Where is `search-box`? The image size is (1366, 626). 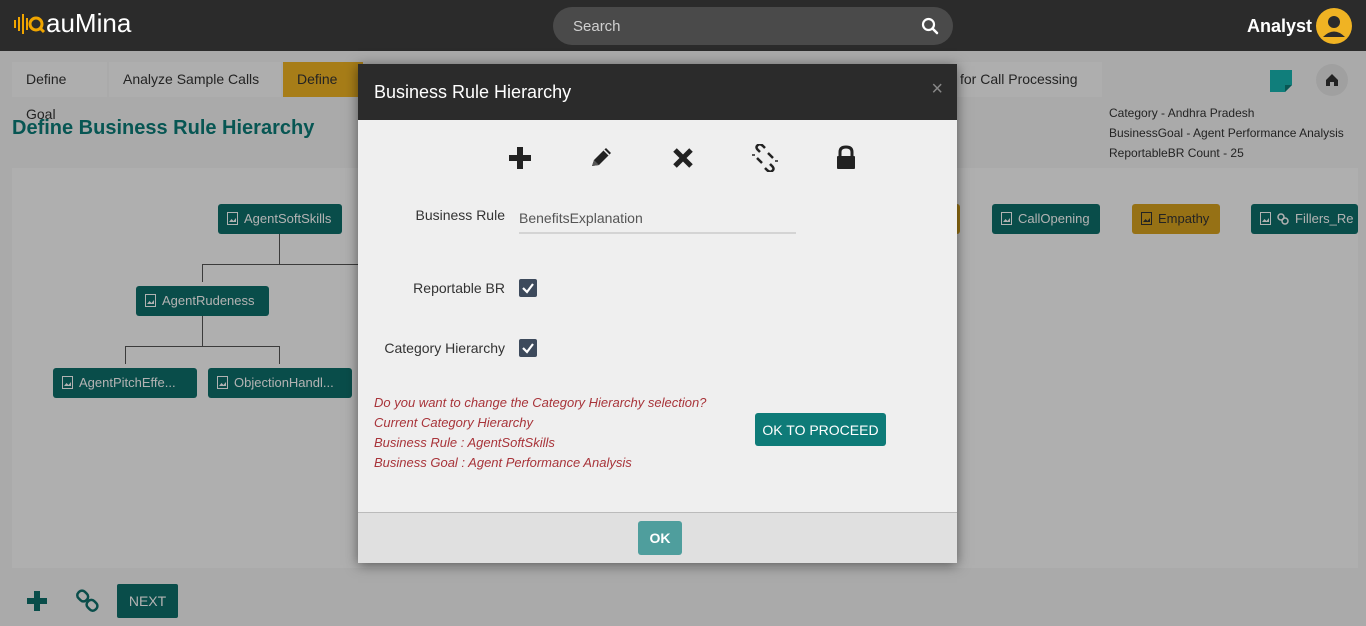 search-box is located at coordinates (753, 26).